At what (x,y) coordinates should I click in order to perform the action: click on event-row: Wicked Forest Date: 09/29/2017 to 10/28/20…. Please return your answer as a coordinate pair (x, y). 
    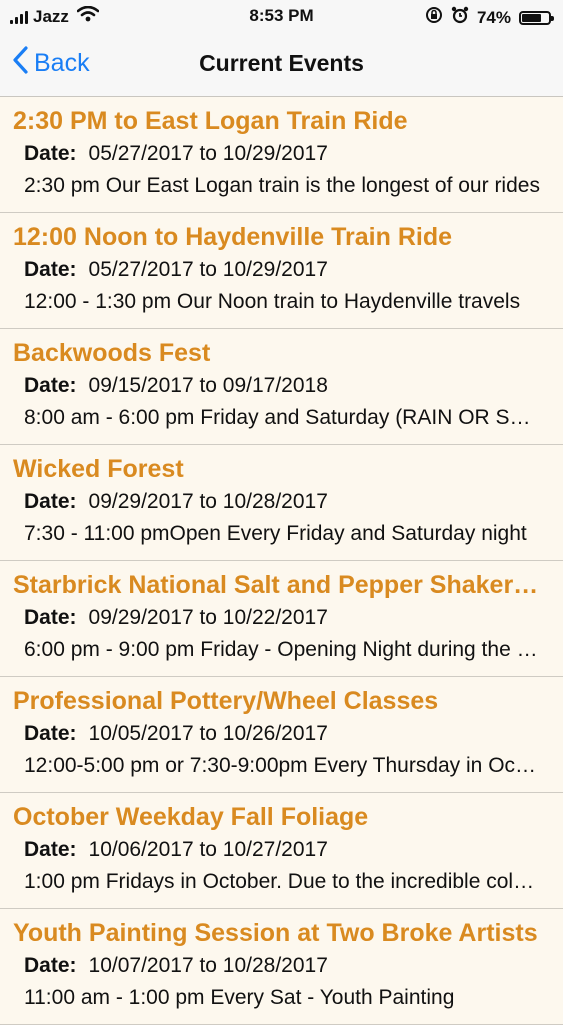
    Looking at the image, I should click on (281, 503).